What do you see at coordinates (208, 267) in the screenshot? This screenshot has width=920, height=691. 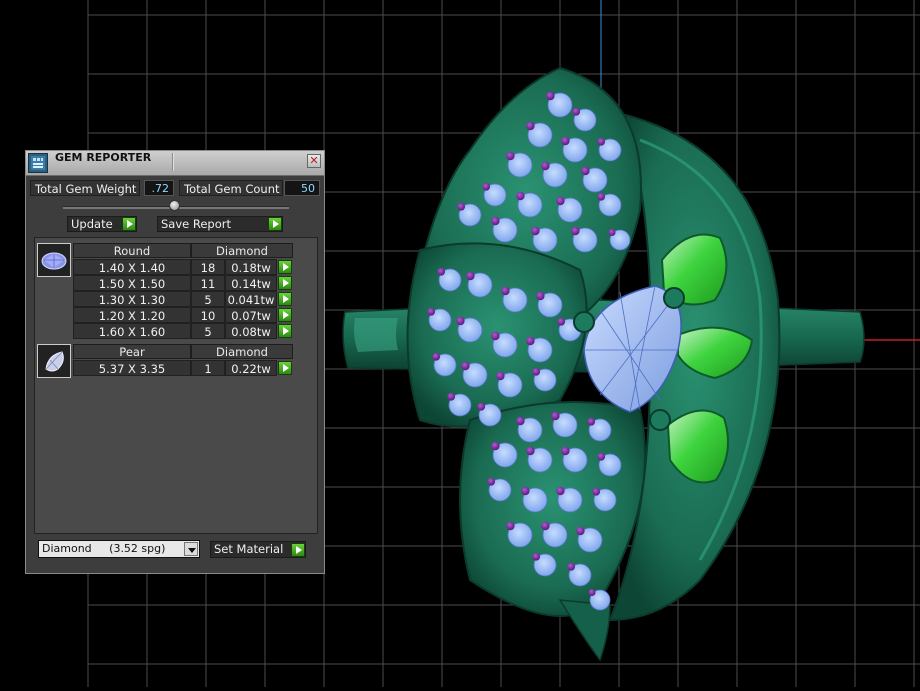 I see `gem-count: 18` at bounding box center [208, 267].